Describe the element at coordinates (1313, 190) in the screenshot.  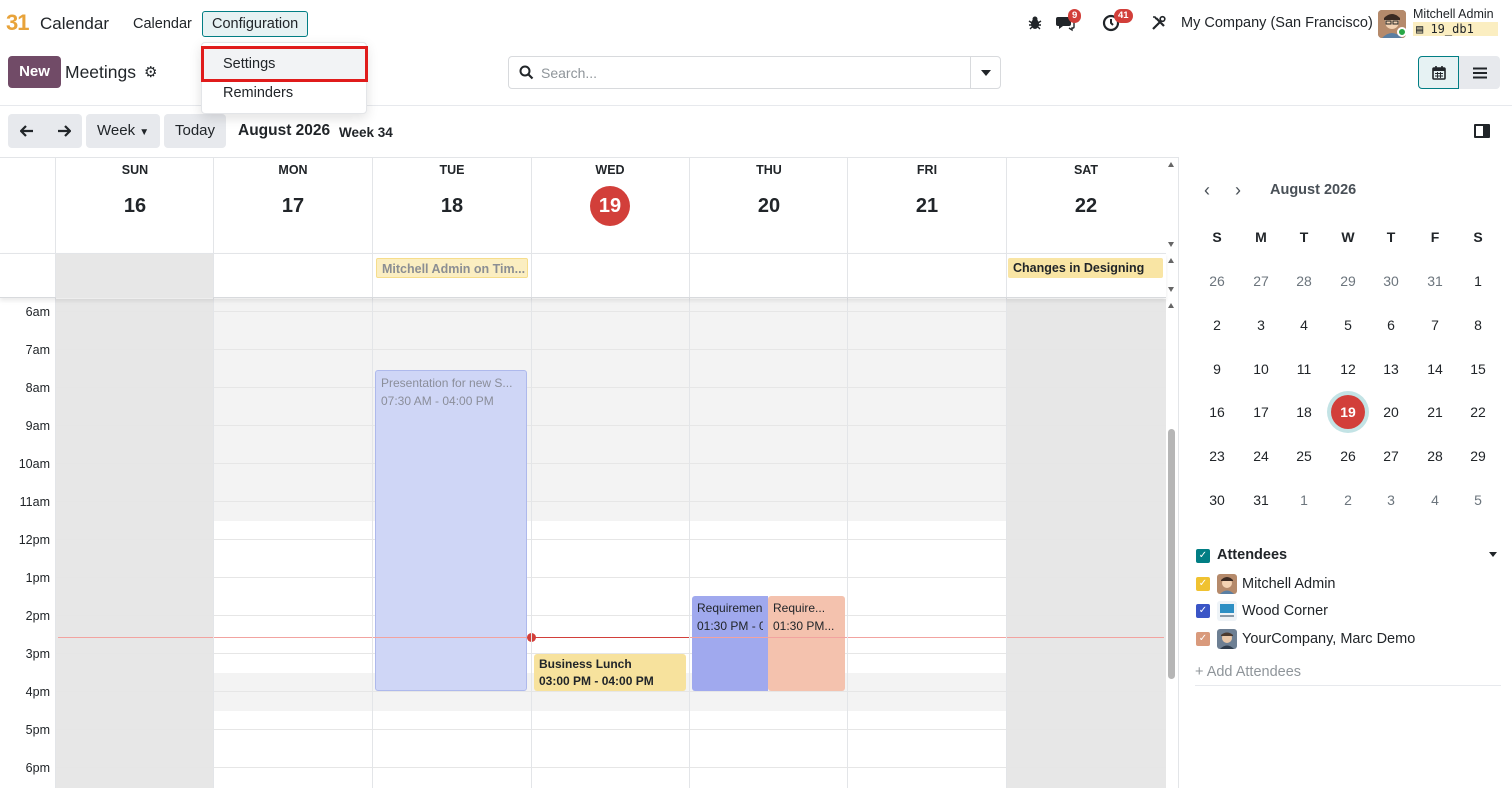
I see `mini-calendar-title: August 2026` at that location.